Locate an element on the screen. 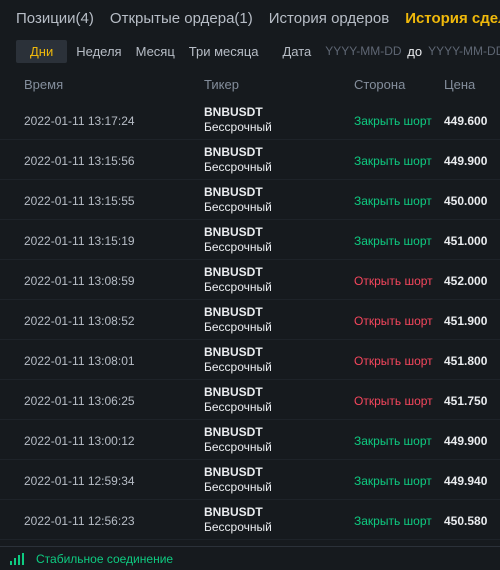 The height and width of the screenshot is (570, 500). trade-time: 2022-01-11 13:08:01 is located at coordinates (79, 361).